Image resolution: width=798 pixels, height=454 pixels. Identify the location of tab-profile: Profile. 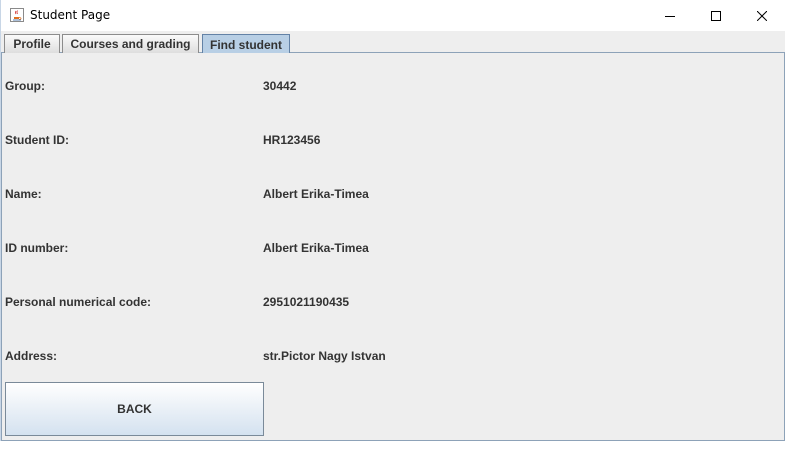
(32, 43).